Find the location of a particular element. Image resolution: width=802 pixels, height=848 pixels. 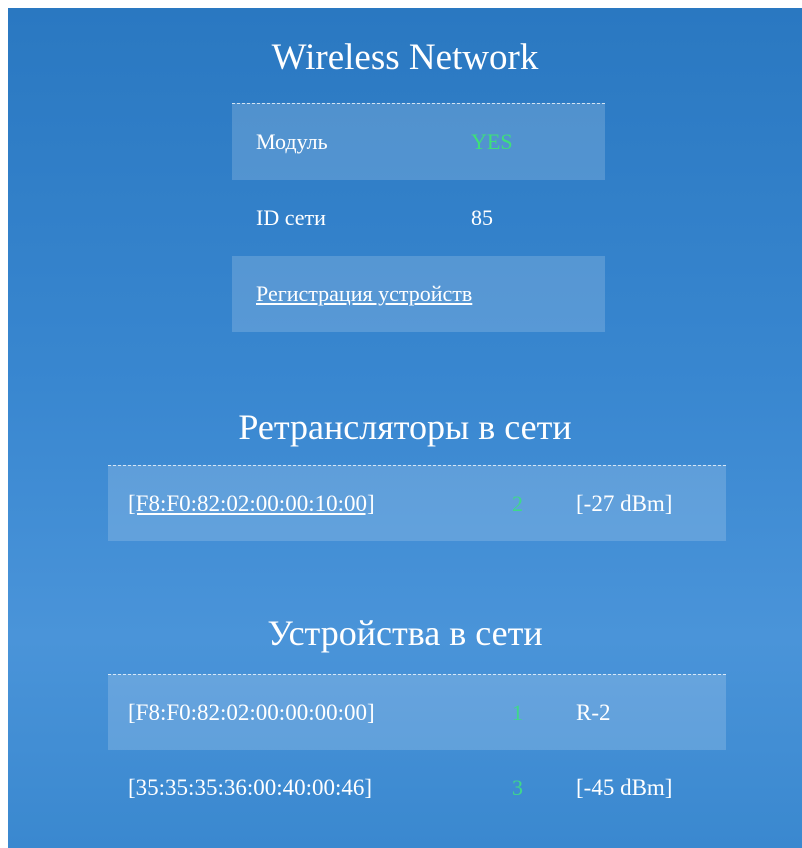

device-signal: [-45 dBm] is located at coordinates (624, 787).